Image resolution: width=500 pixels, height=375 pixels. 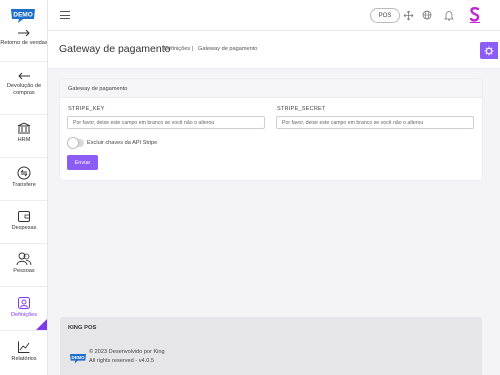 I want to click on chart-icon, so click(x=24, y=347).